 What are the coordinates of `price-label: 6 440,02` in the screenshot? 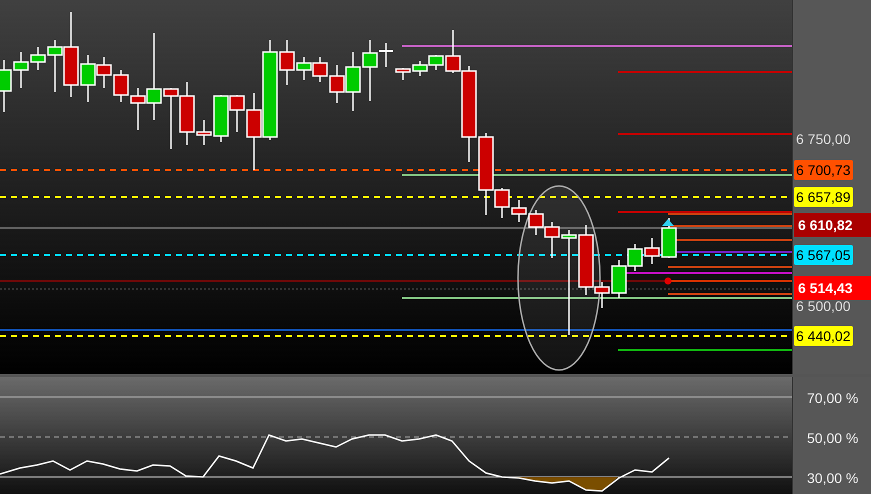 It's located at (823, 336).